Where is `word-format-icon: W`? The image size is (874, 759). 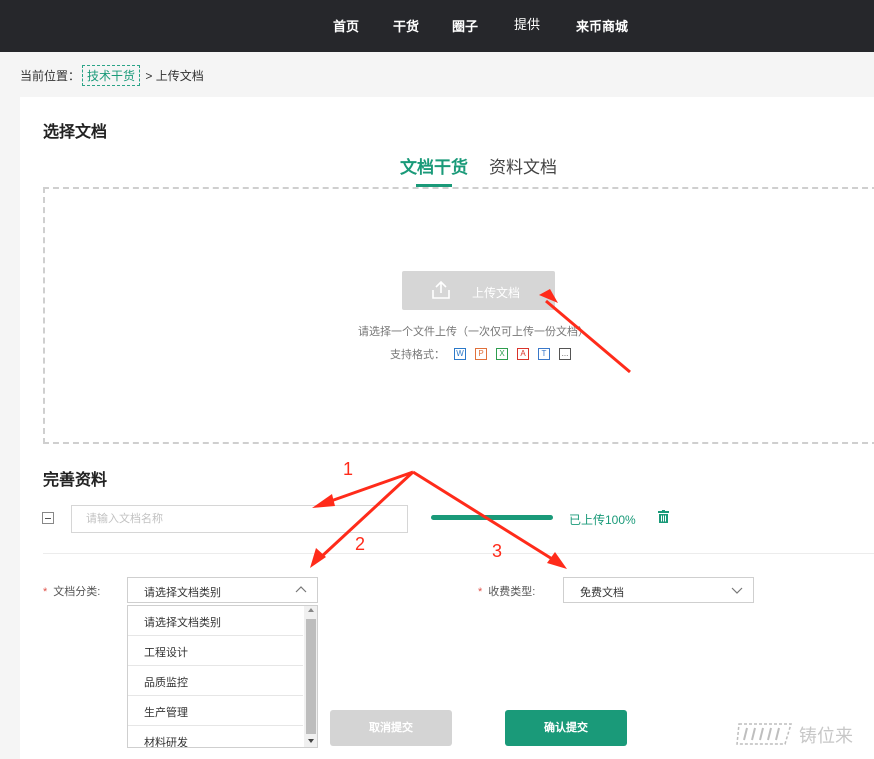 word-format-icon: W is located at coordinates (460, 354).